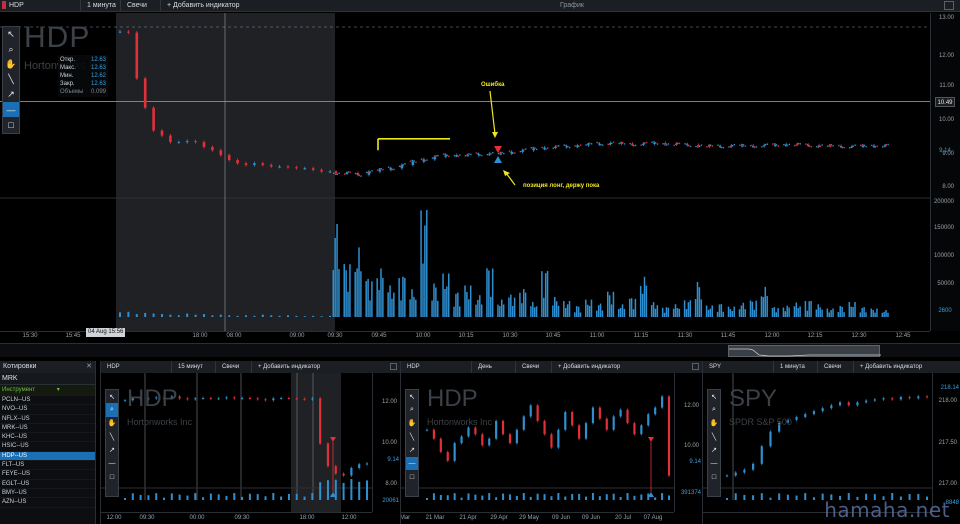 The image size is (960, 524). I want to click on quote-item: NFLX--US, so click(47, 419).